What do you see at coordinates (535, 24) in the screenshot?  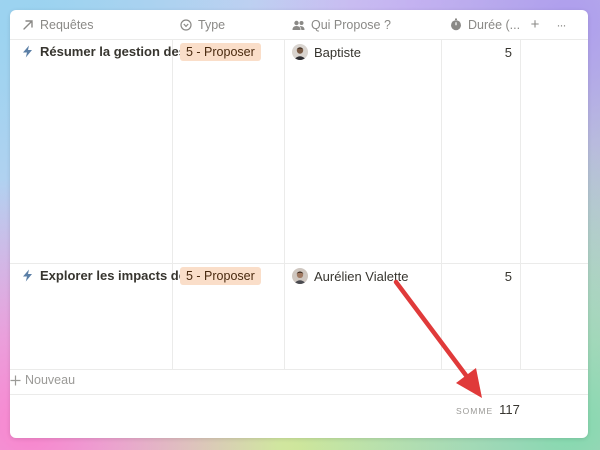 I see `add-column-button: +` at bounding box center [535, 24].